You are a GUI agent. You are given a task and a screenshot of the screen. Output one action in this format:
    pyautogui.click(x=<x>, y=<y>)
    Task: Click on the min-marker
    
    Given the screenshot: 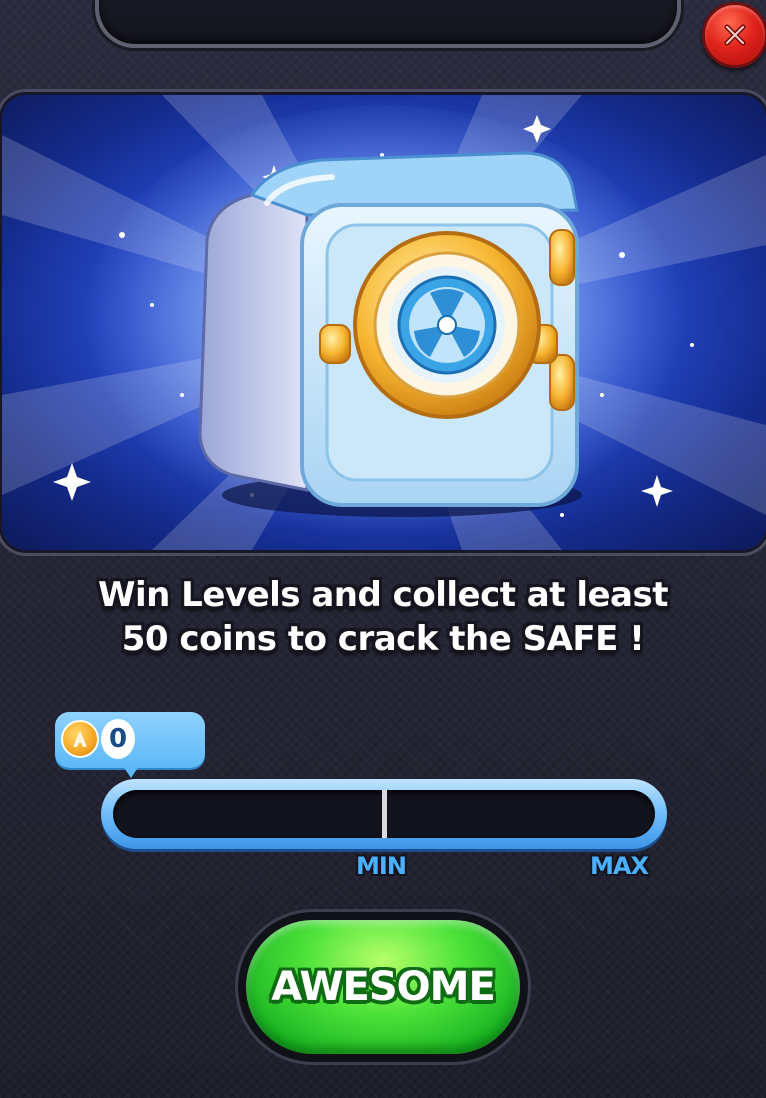 What is the action you would take?
    pyautogui.click(x=384, y=814)
    